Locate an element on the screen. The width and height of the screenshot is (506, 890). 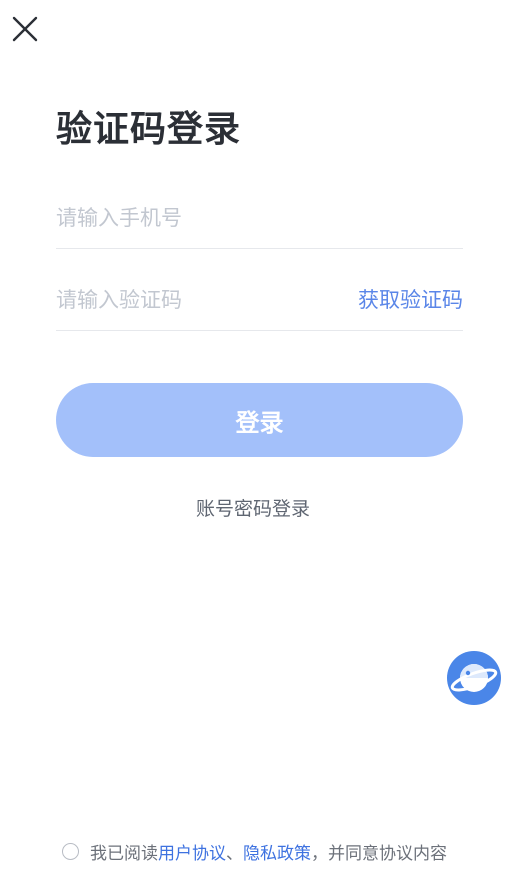
code-field: 获取验证码 is located at coordinates (259, 301).